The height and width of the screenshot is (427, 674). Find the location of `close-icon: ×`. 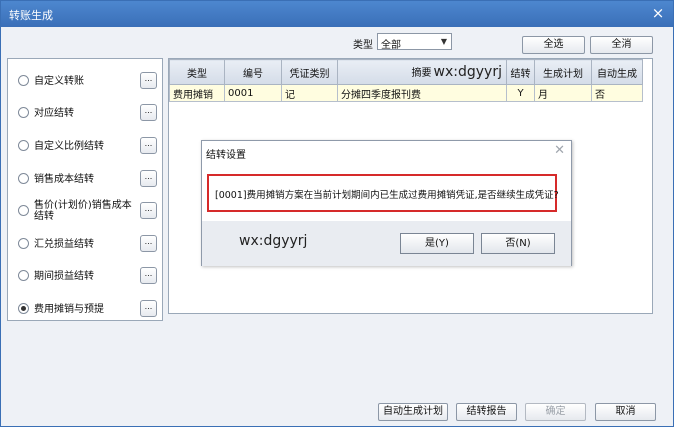

close-icon: × is located at coordinates (658, 13).